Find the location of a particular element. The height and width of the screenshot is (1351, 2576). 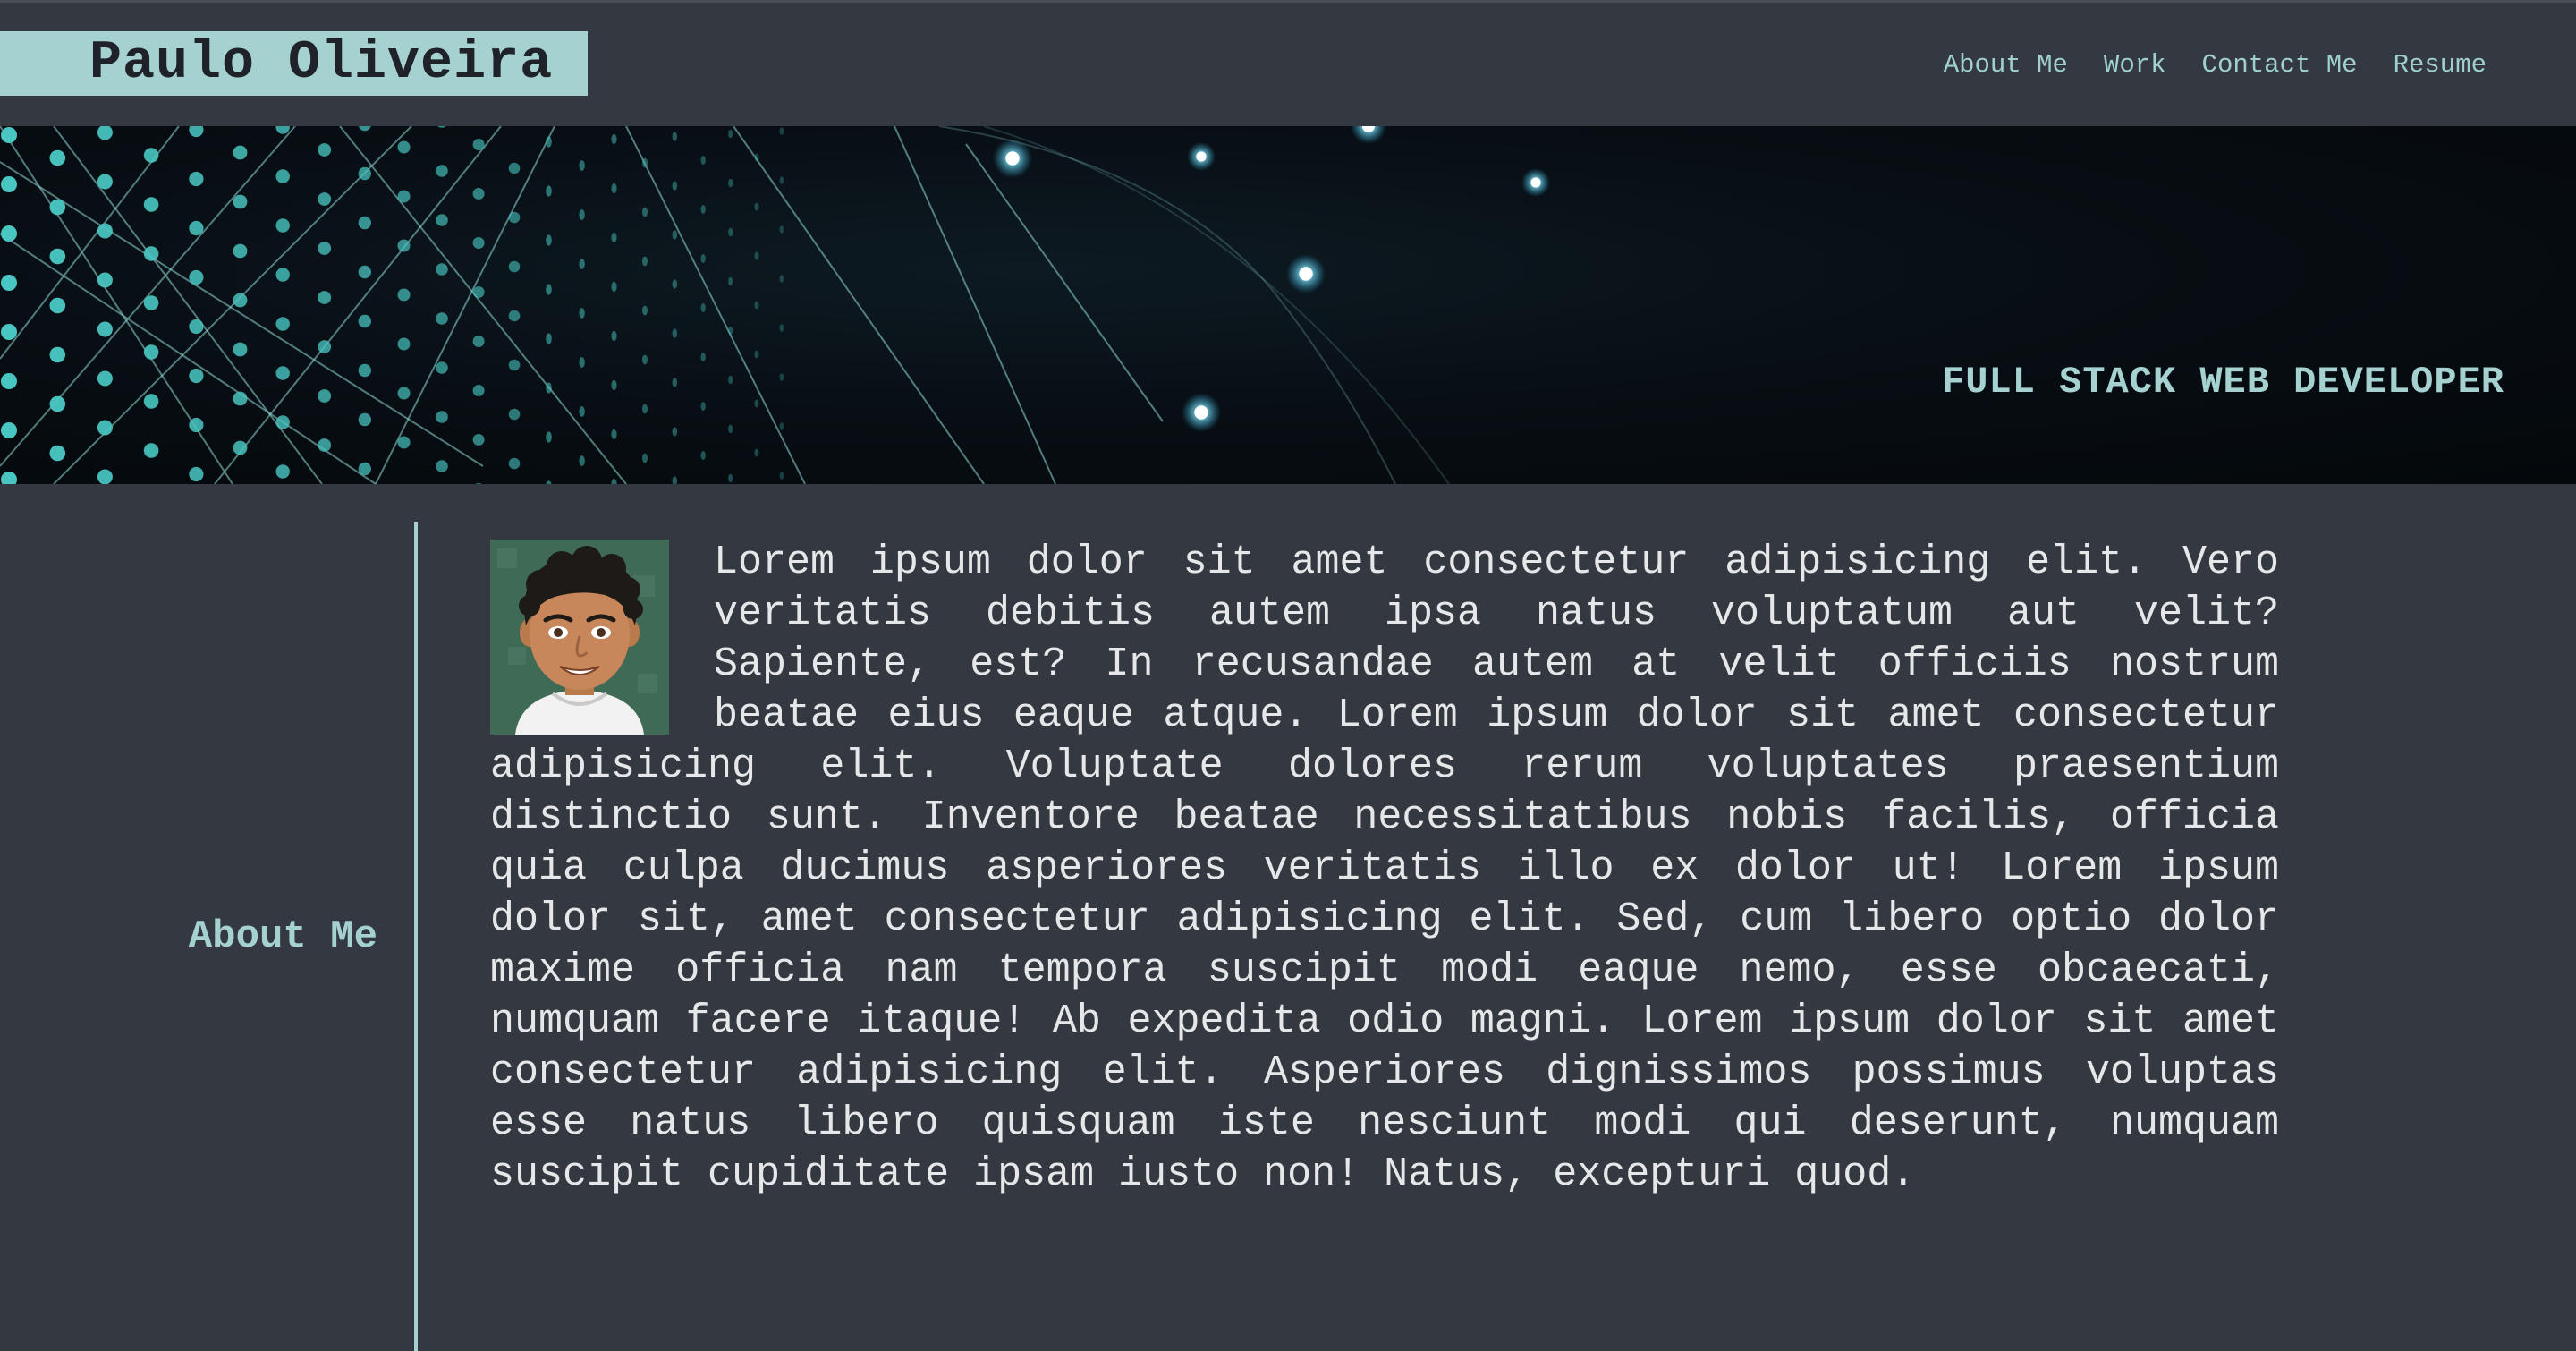

logo: Paulo Oliveira is located at coordinates (294, 64).